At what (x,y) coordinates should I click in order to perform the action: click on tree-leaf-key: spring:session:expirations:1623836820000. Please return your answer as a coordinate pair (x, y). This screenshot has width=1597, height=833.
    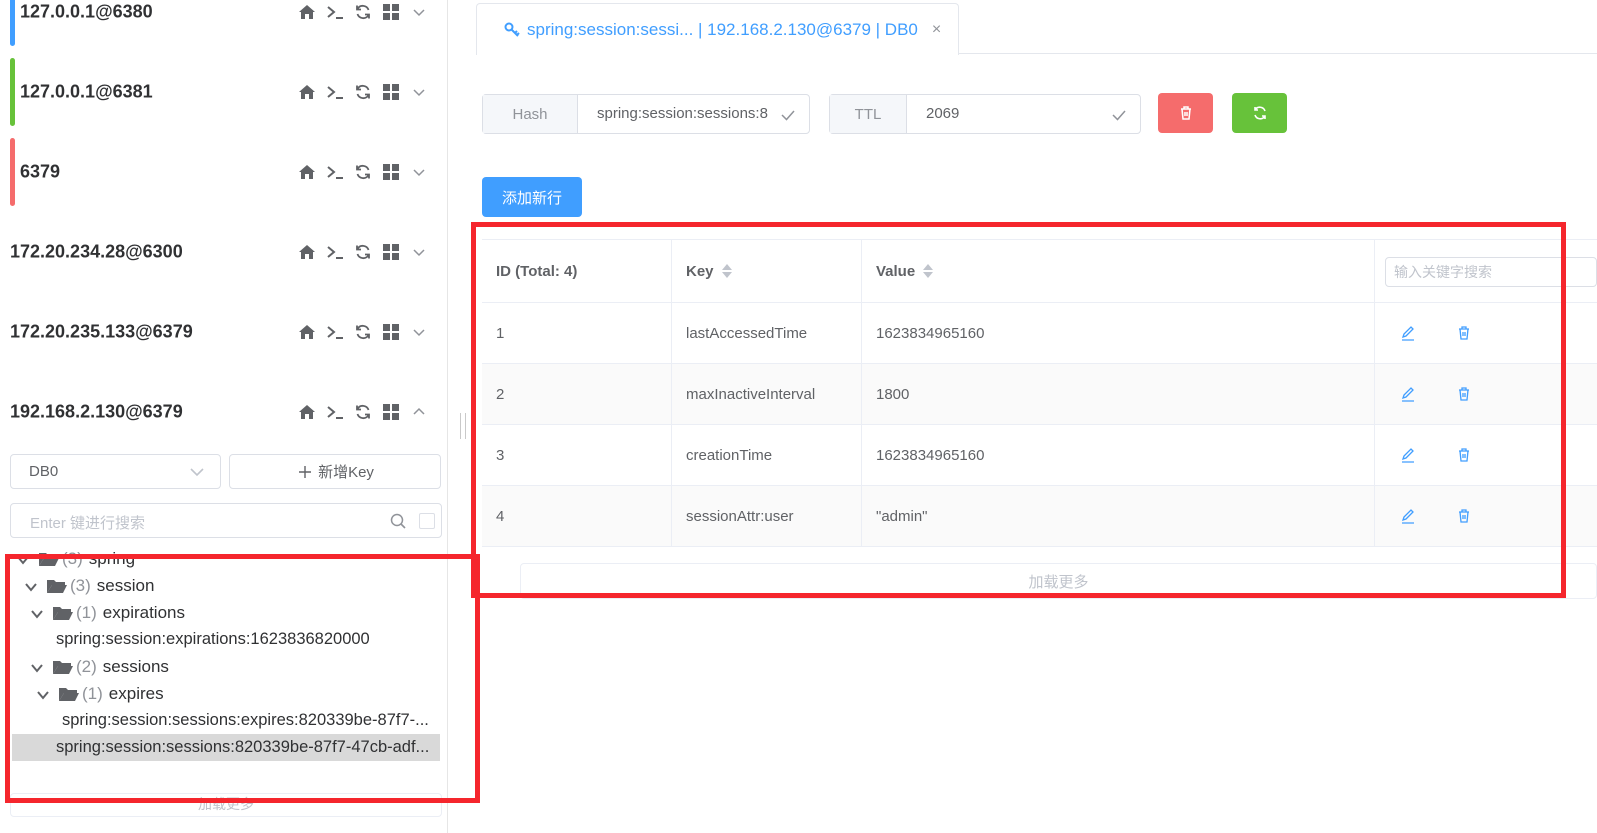
    Looking at the image, I should click on (246, 639).